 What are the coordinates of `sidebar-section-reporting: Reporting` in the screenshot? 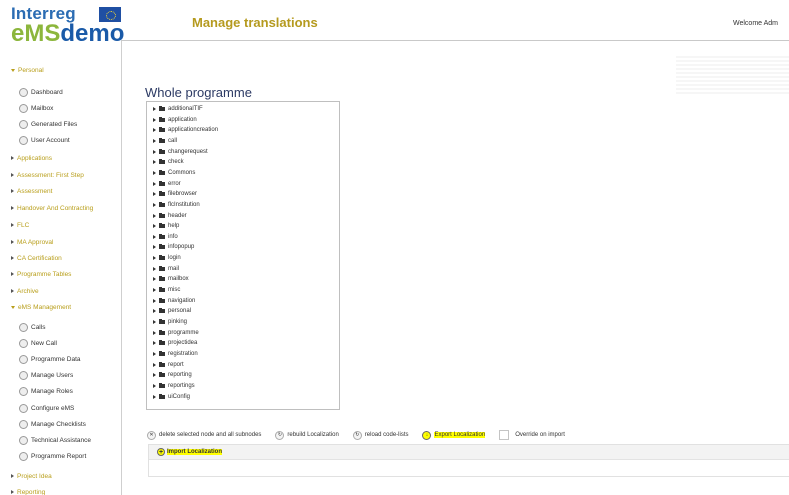 It's located at (28, 492).